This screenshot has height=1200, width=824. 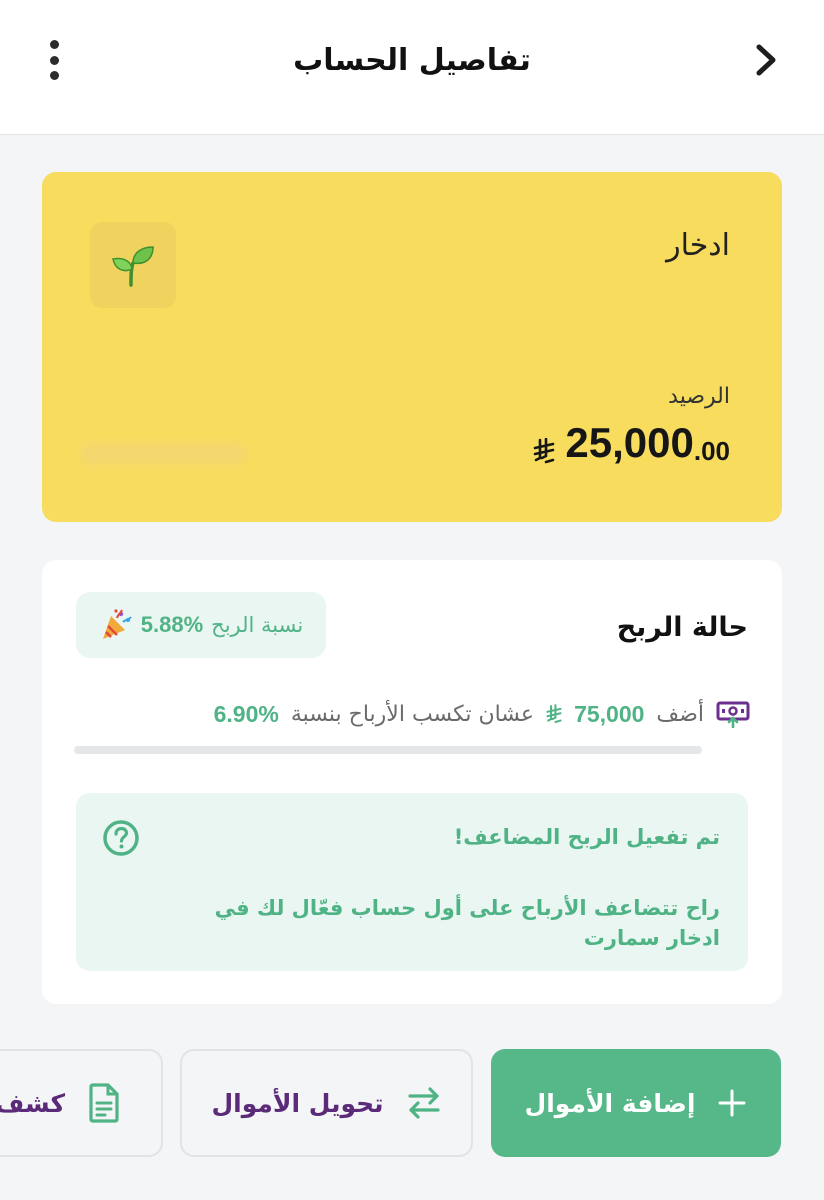 What do you see at coordinates (163, 454) in the screenshot?
I see `masked-account-number` at bounding box center [163, 454].